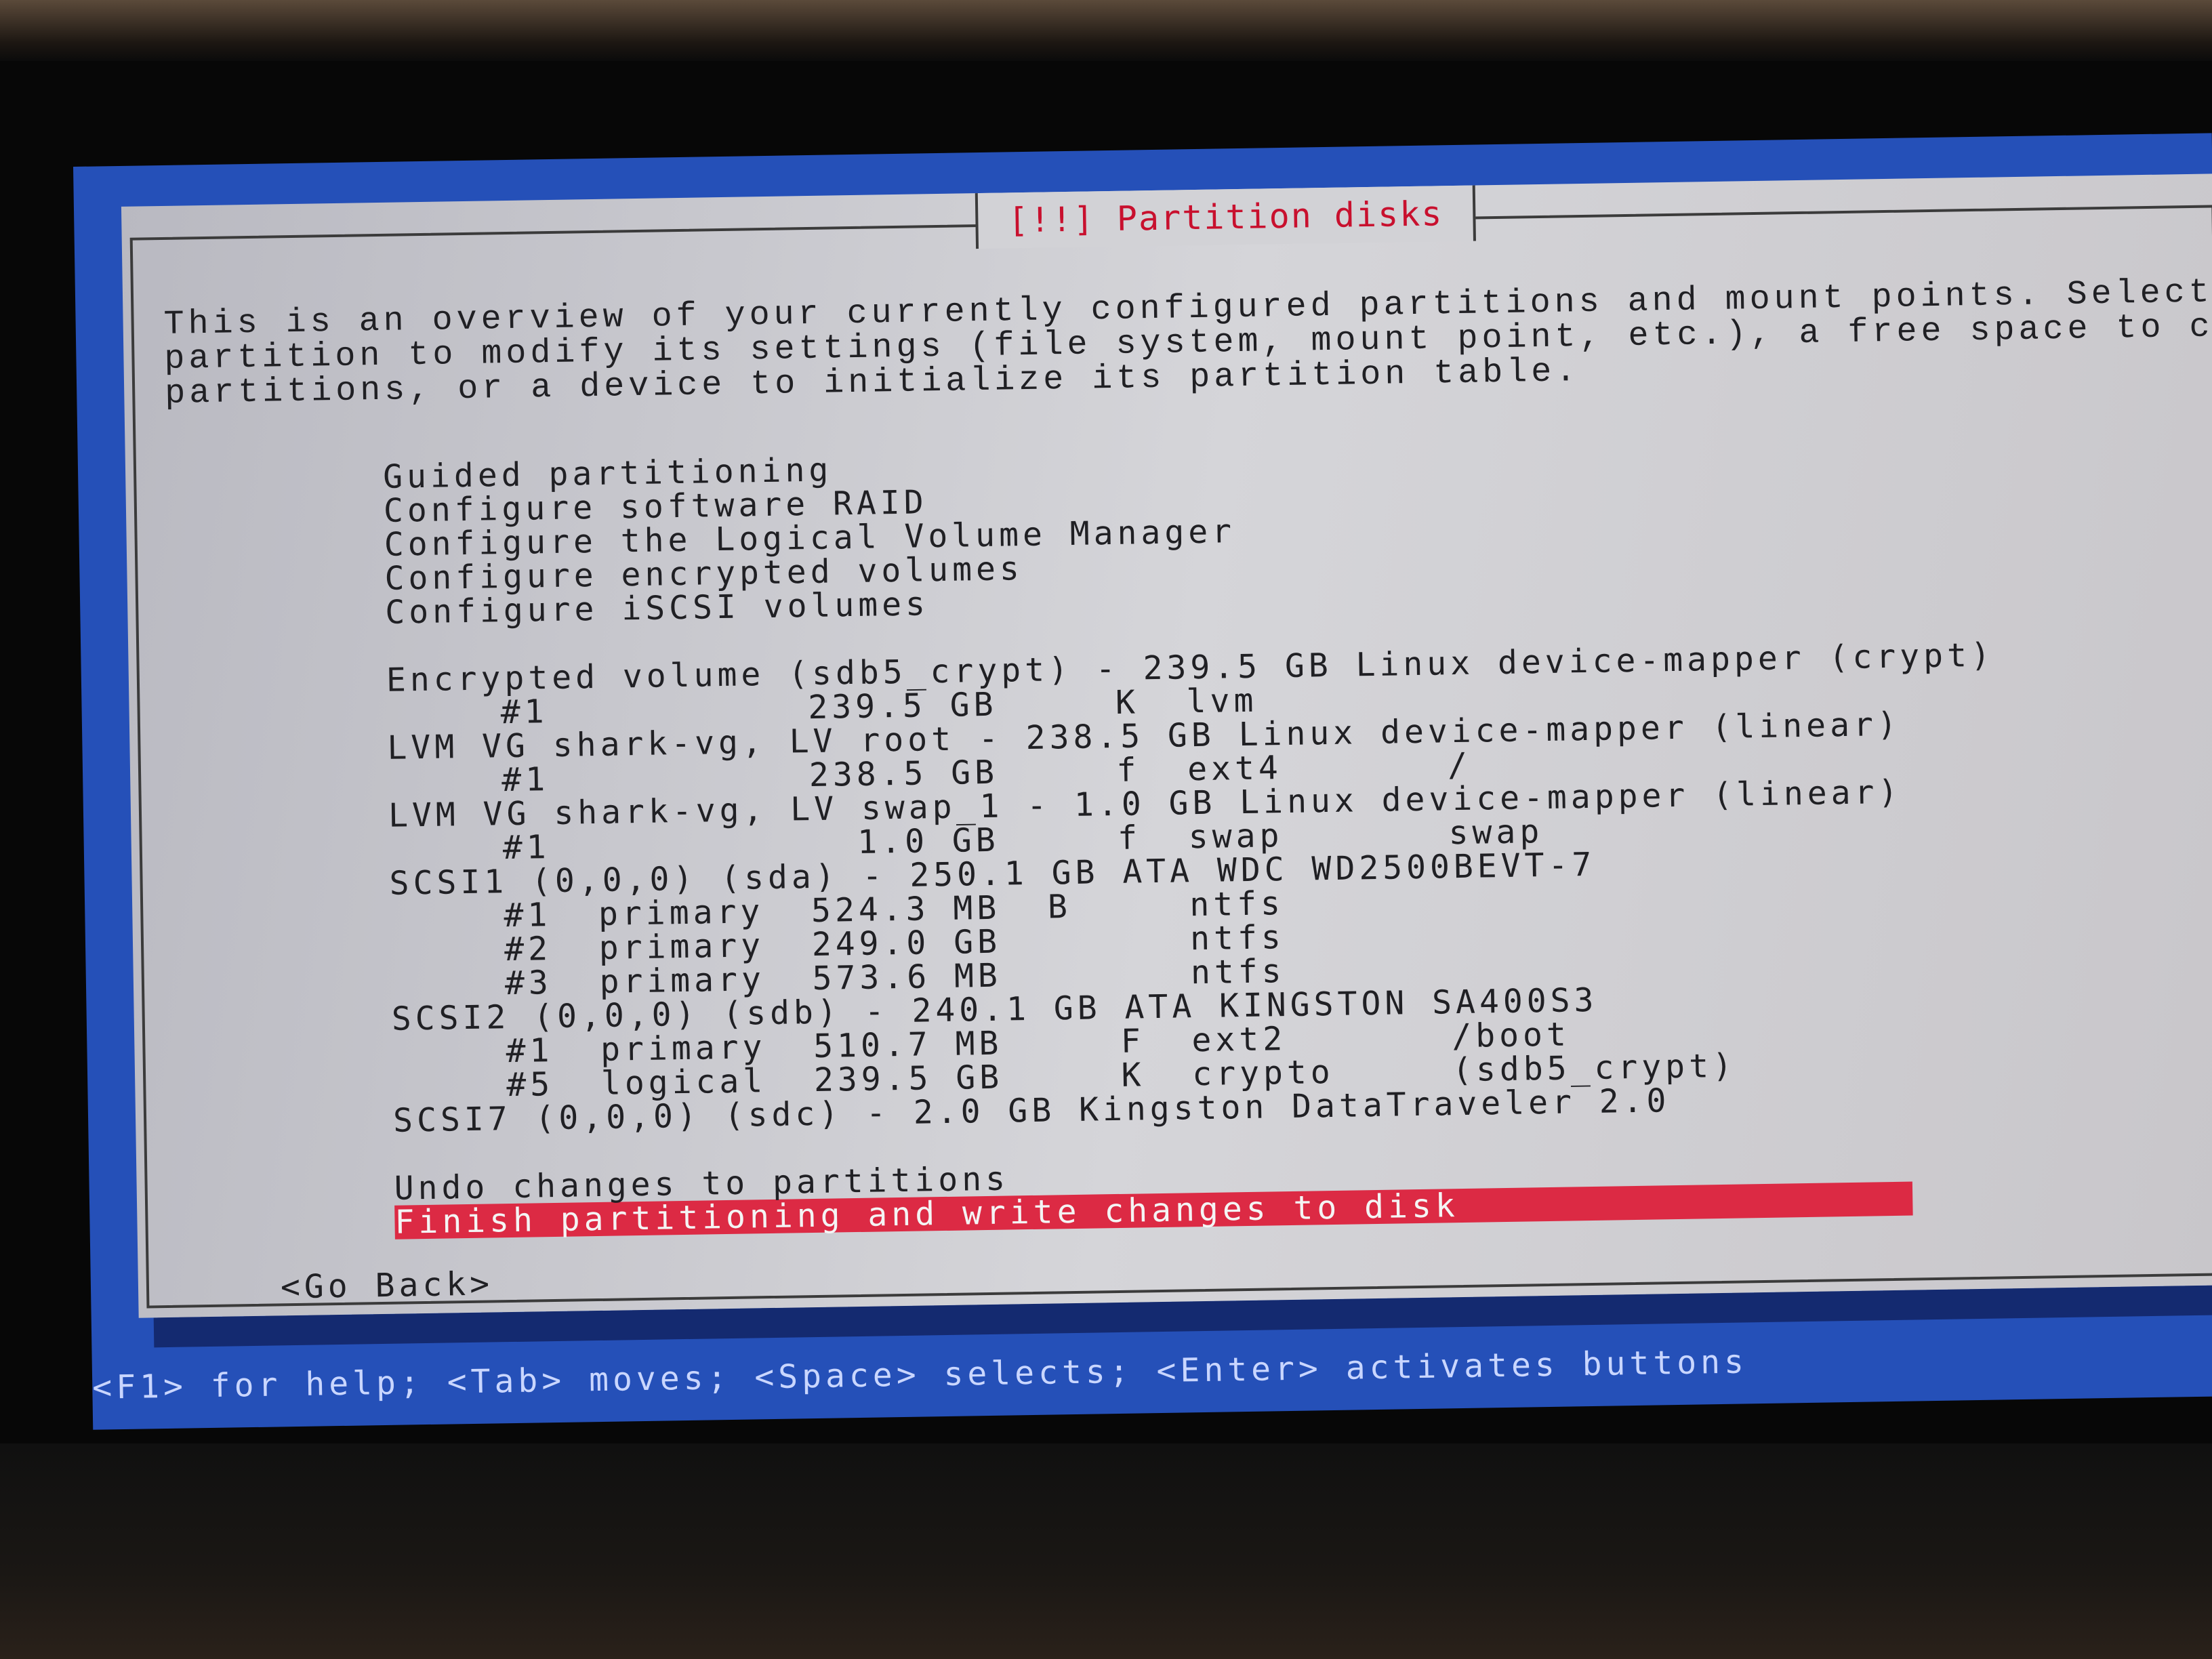 The image size is (2212, 1659). What do you see at coordinates (1226, 217) in the screenshot?
I see `dialog-title: [!!] Partition disks` at bounding box center [1226, 217].